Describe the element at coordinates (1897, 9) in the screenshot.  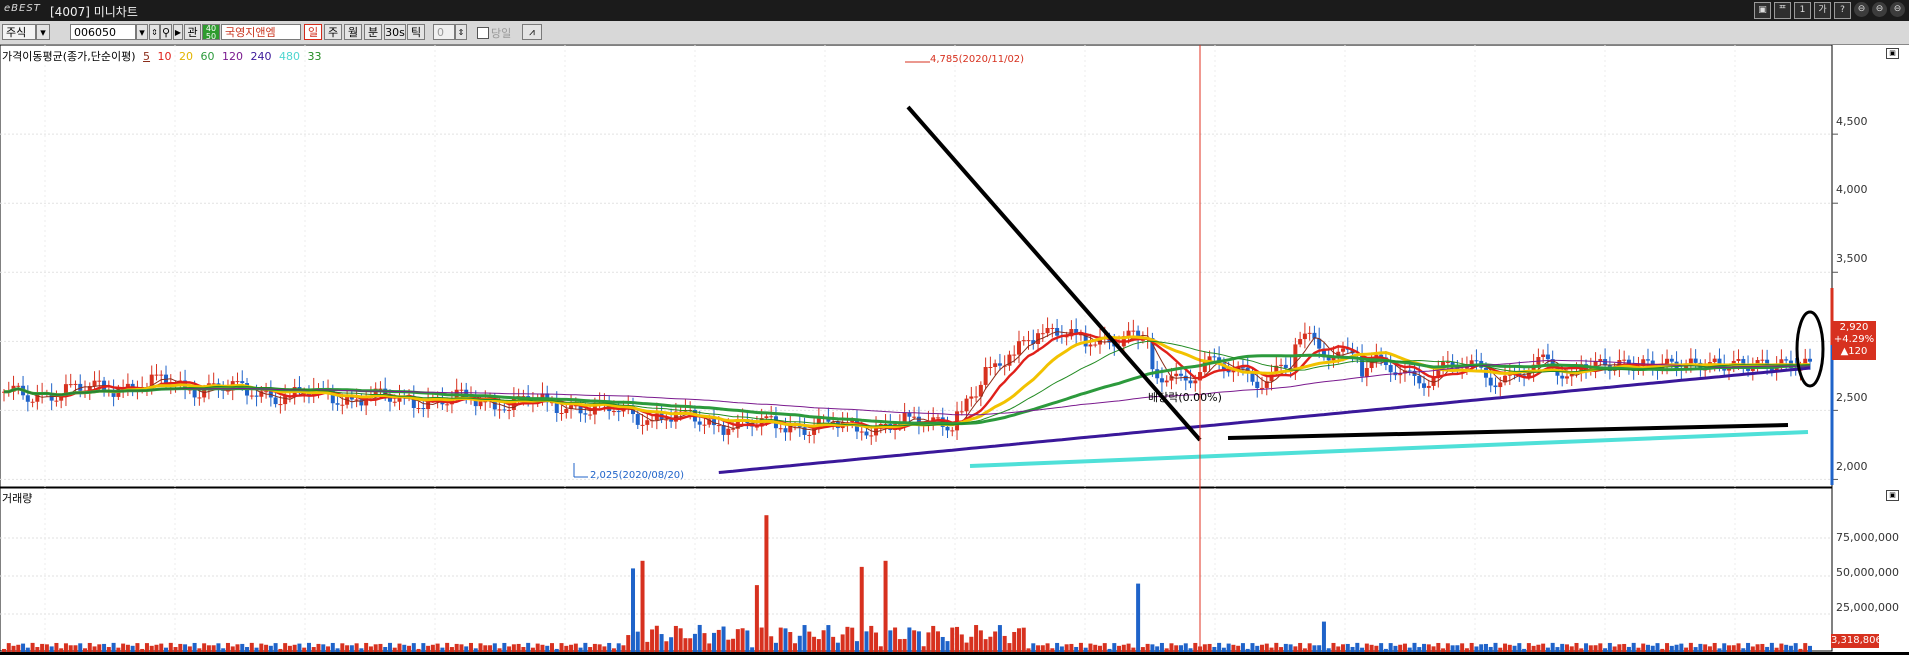
I see `close-button: ⊖` at that location.